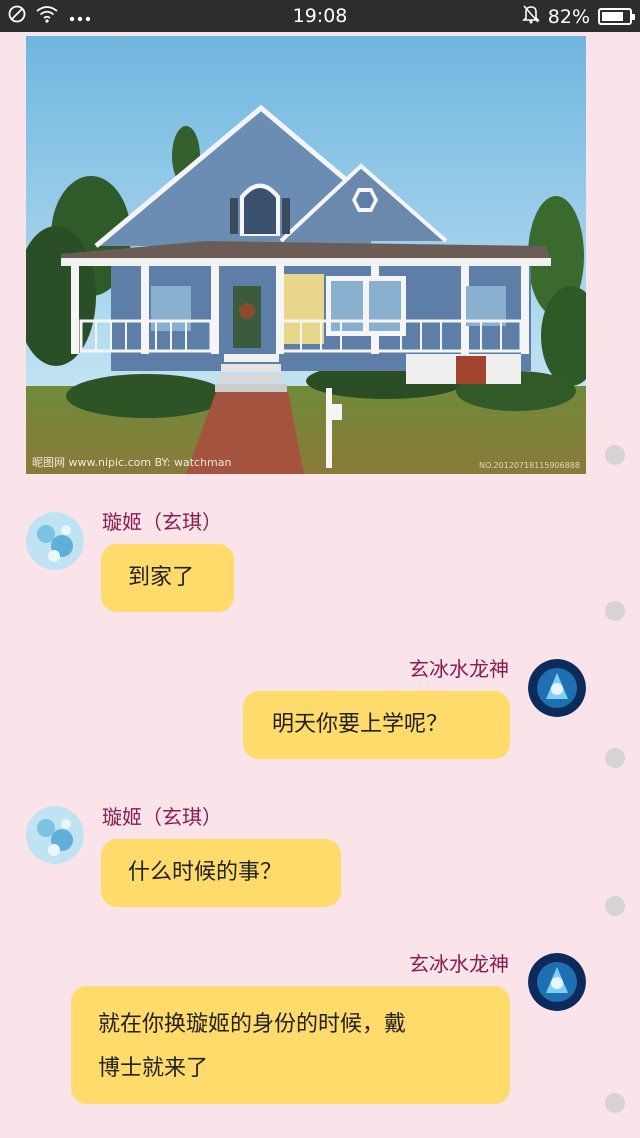 The height and width of the screenshot is (1138, 640). I want to click on battery-percent: 82%, so click(568, 16).